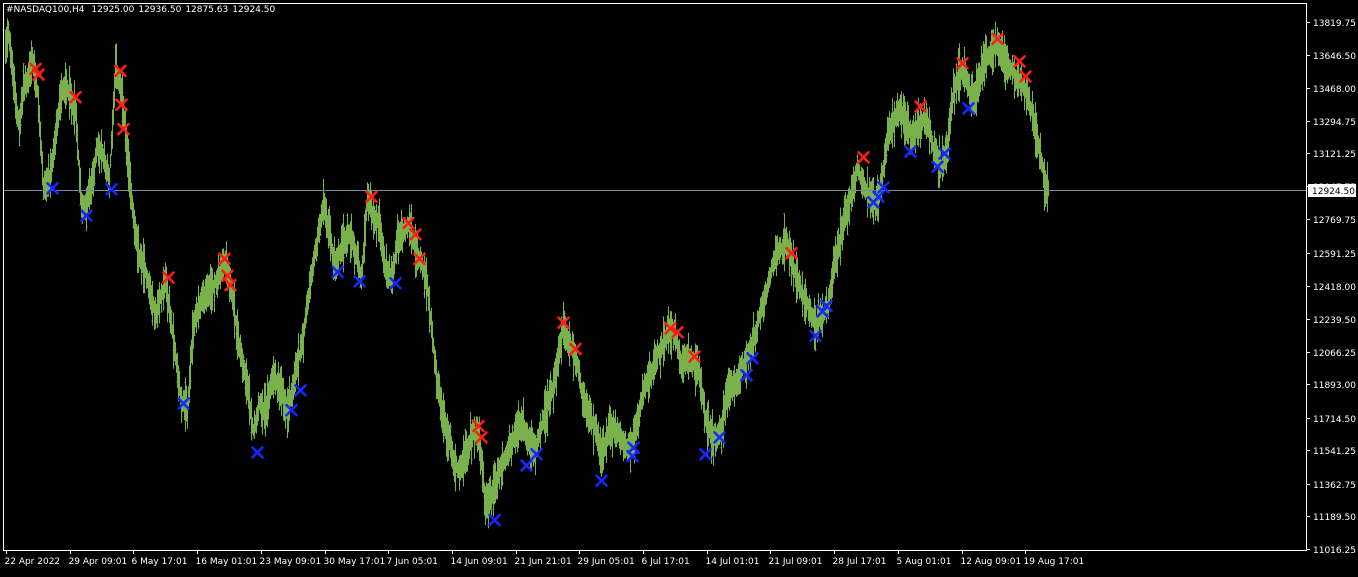 This screenshot has height=577, width=1358. I want to click on x-tick-label: 12 Aug 09:01, so click(991, 562).